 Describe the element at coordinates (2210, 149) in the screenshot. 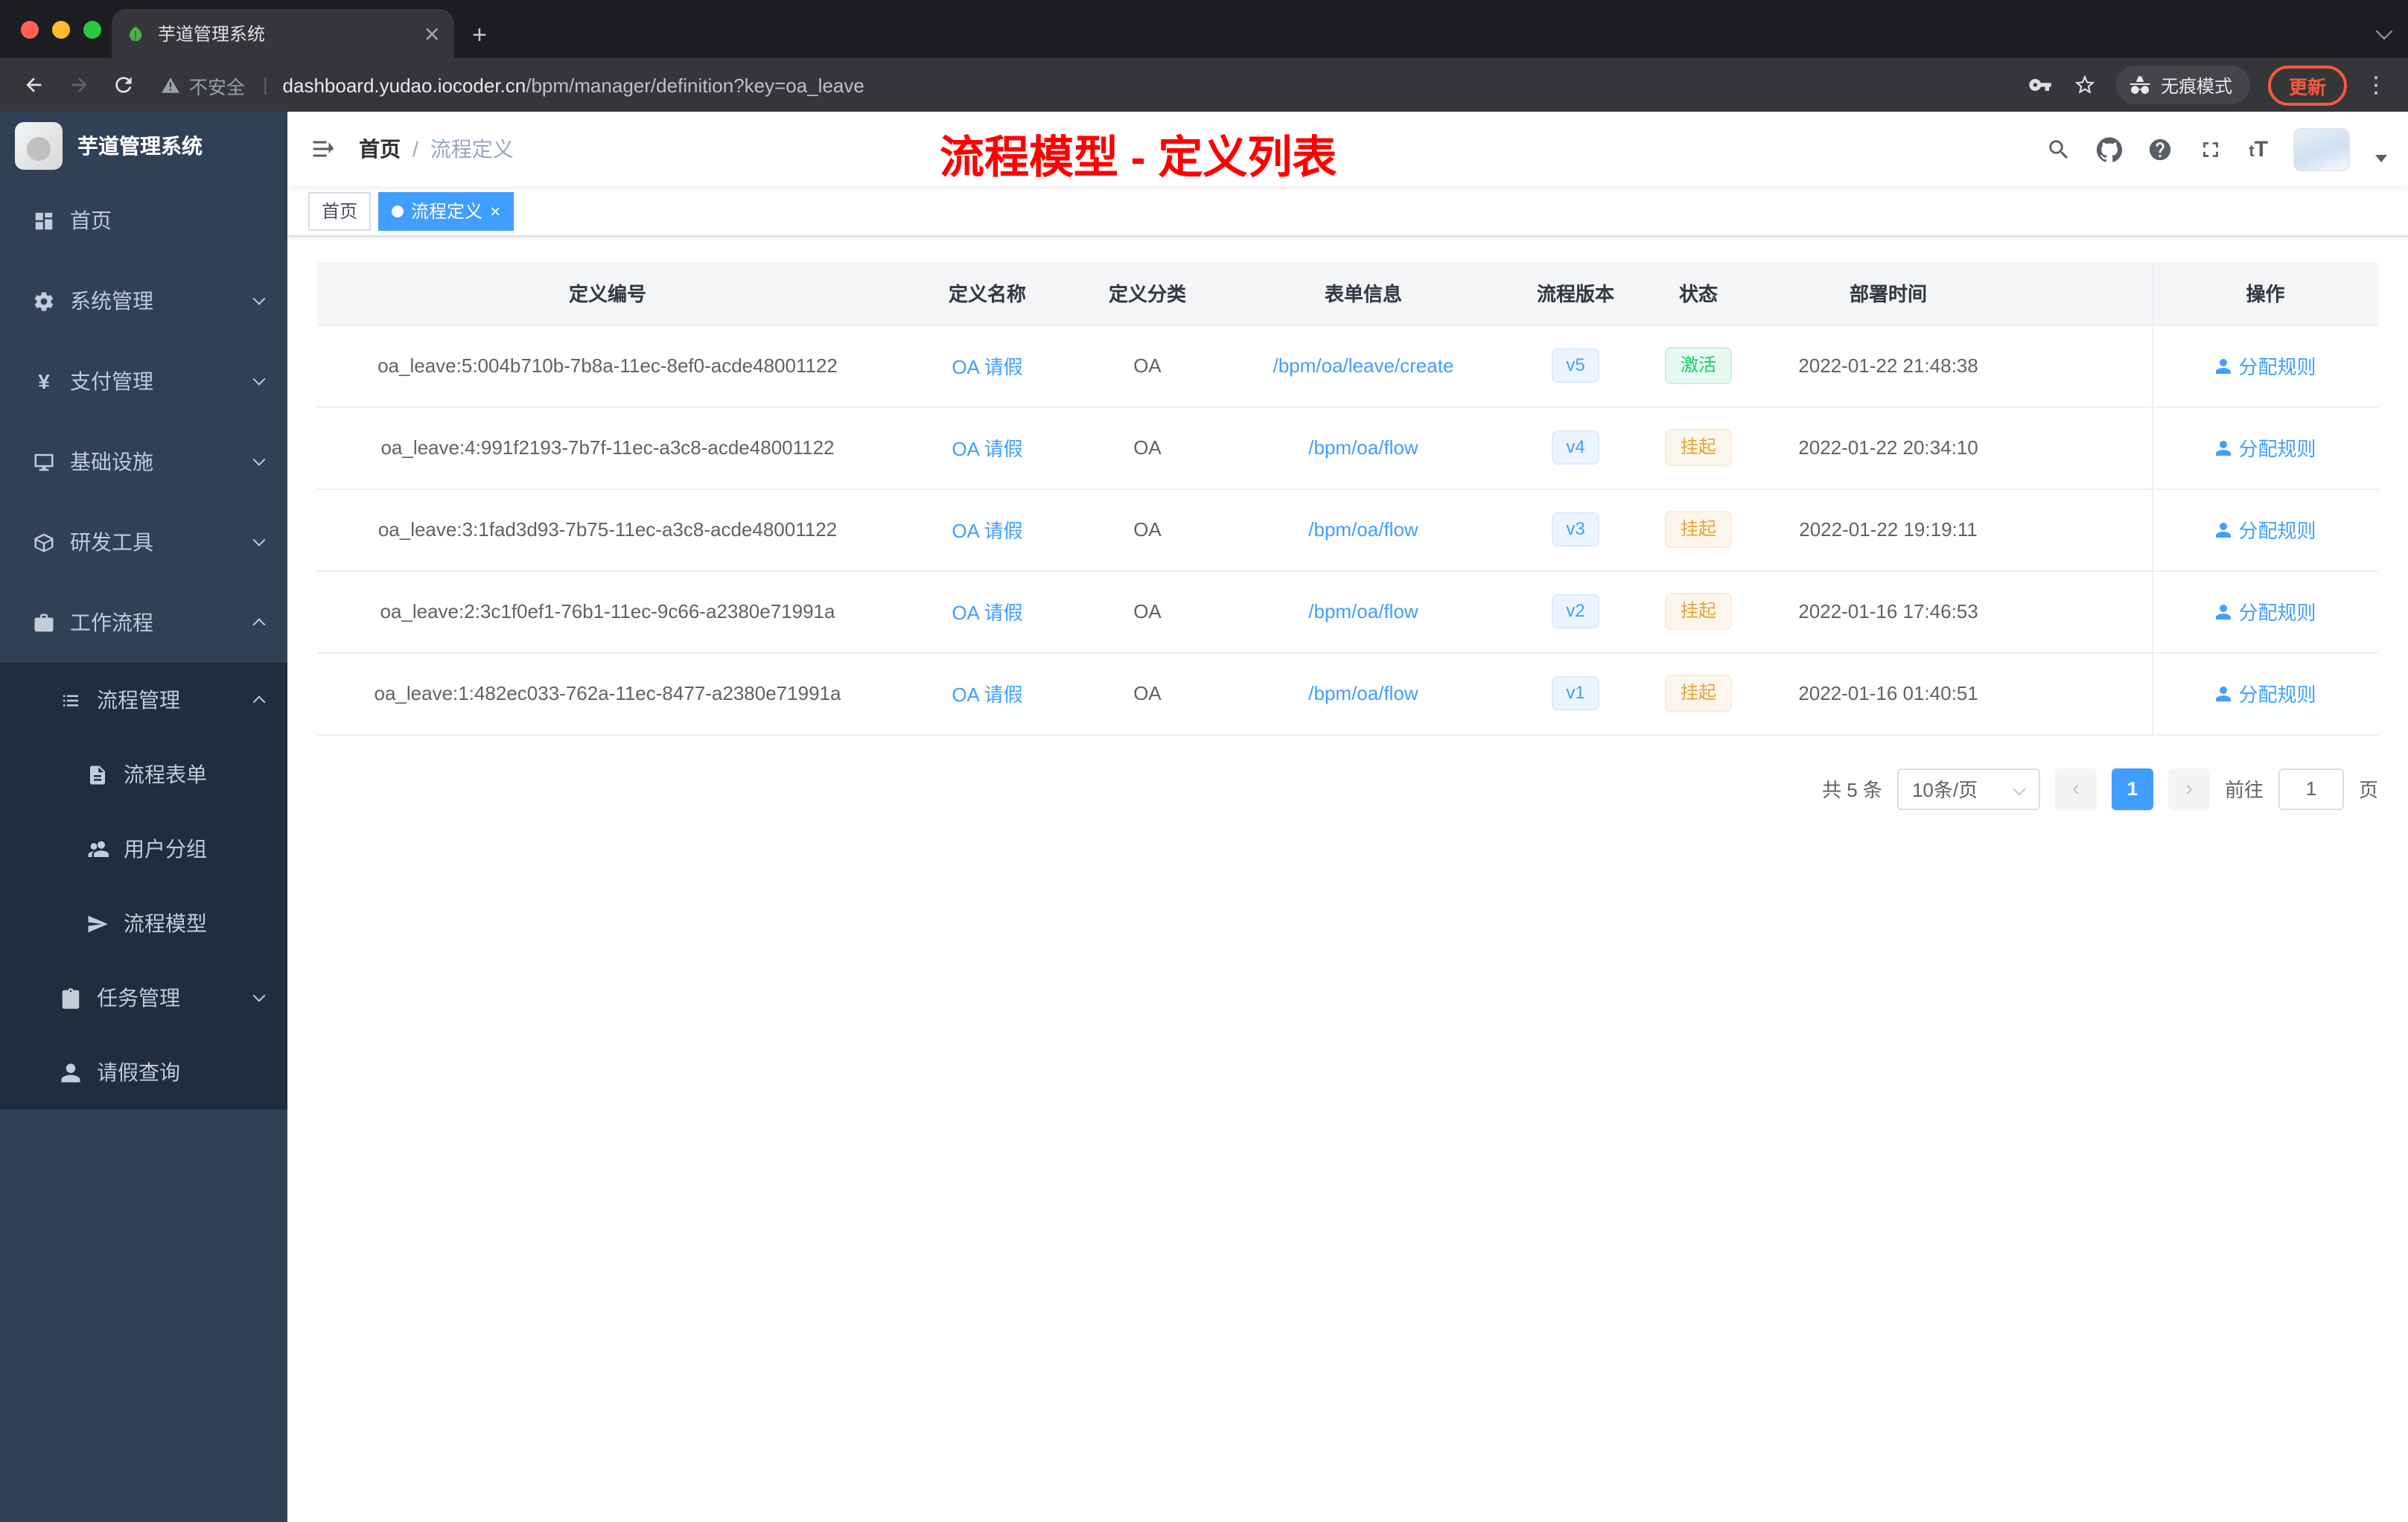

I see `fullscreen-icon` at that location.